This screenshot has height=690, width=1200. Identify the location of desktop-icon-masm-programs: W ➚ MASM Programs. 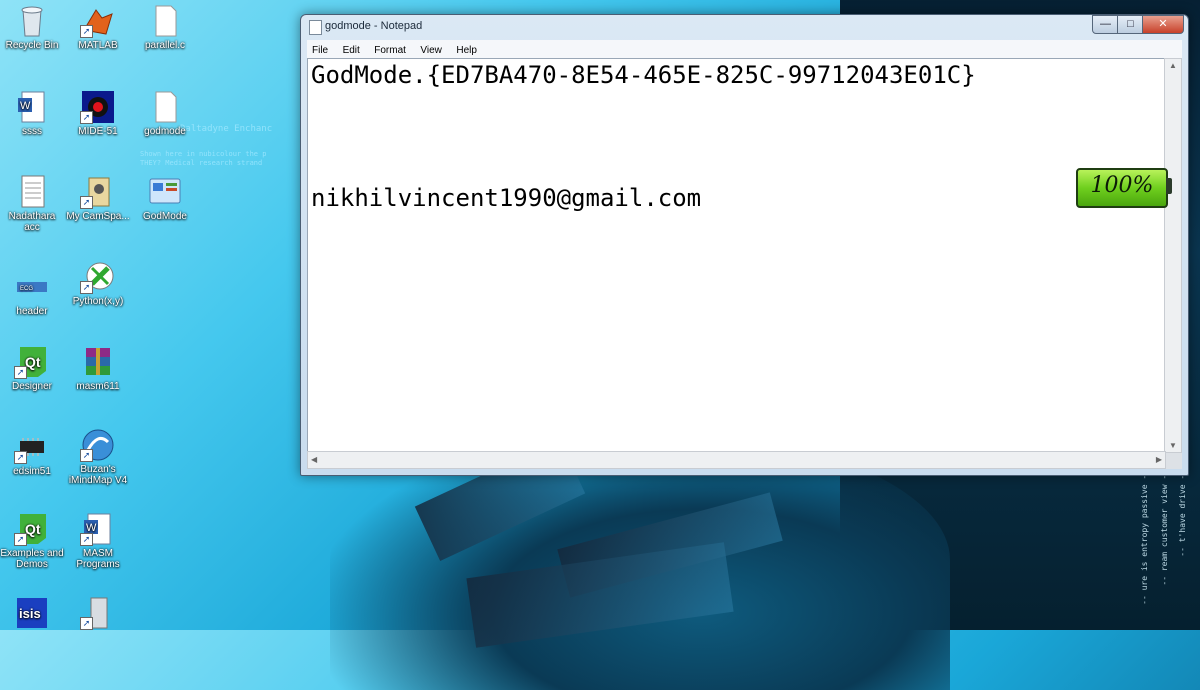
(98, 541).